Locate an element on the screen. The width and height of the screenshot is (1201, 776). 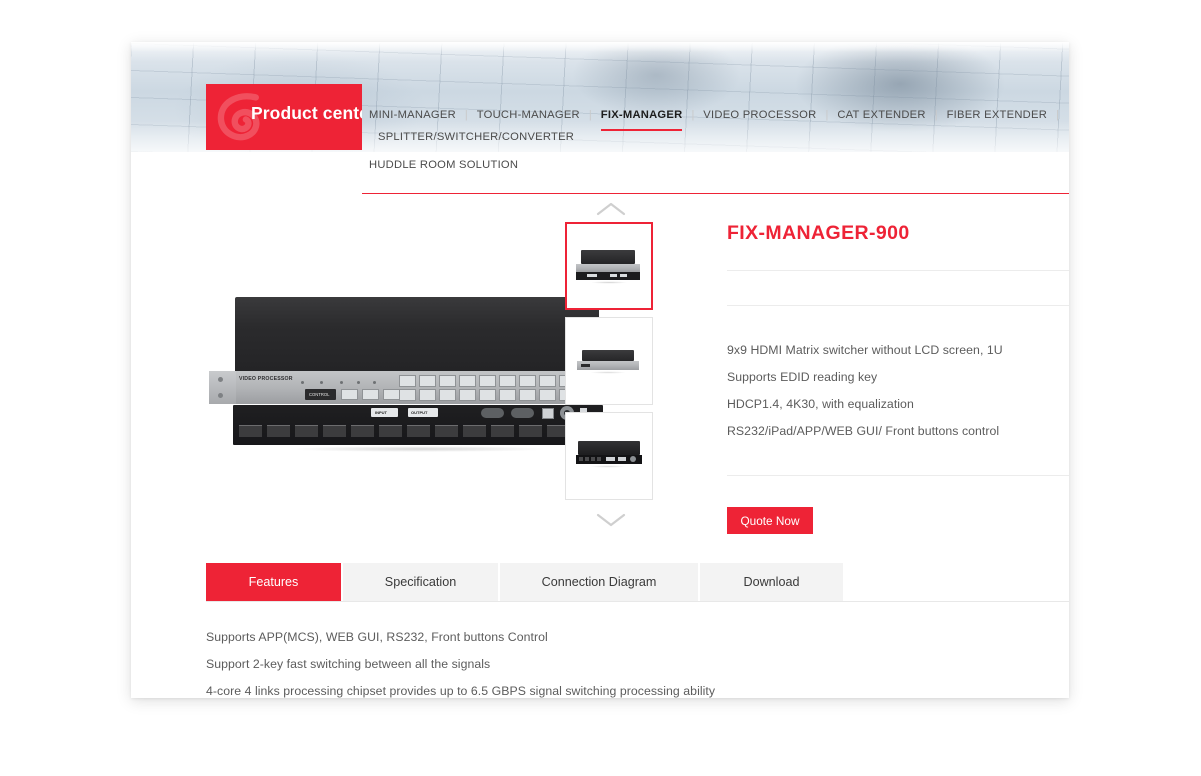
product-spec-line: Supports EDID reading key is located at coordinates (802, 377).